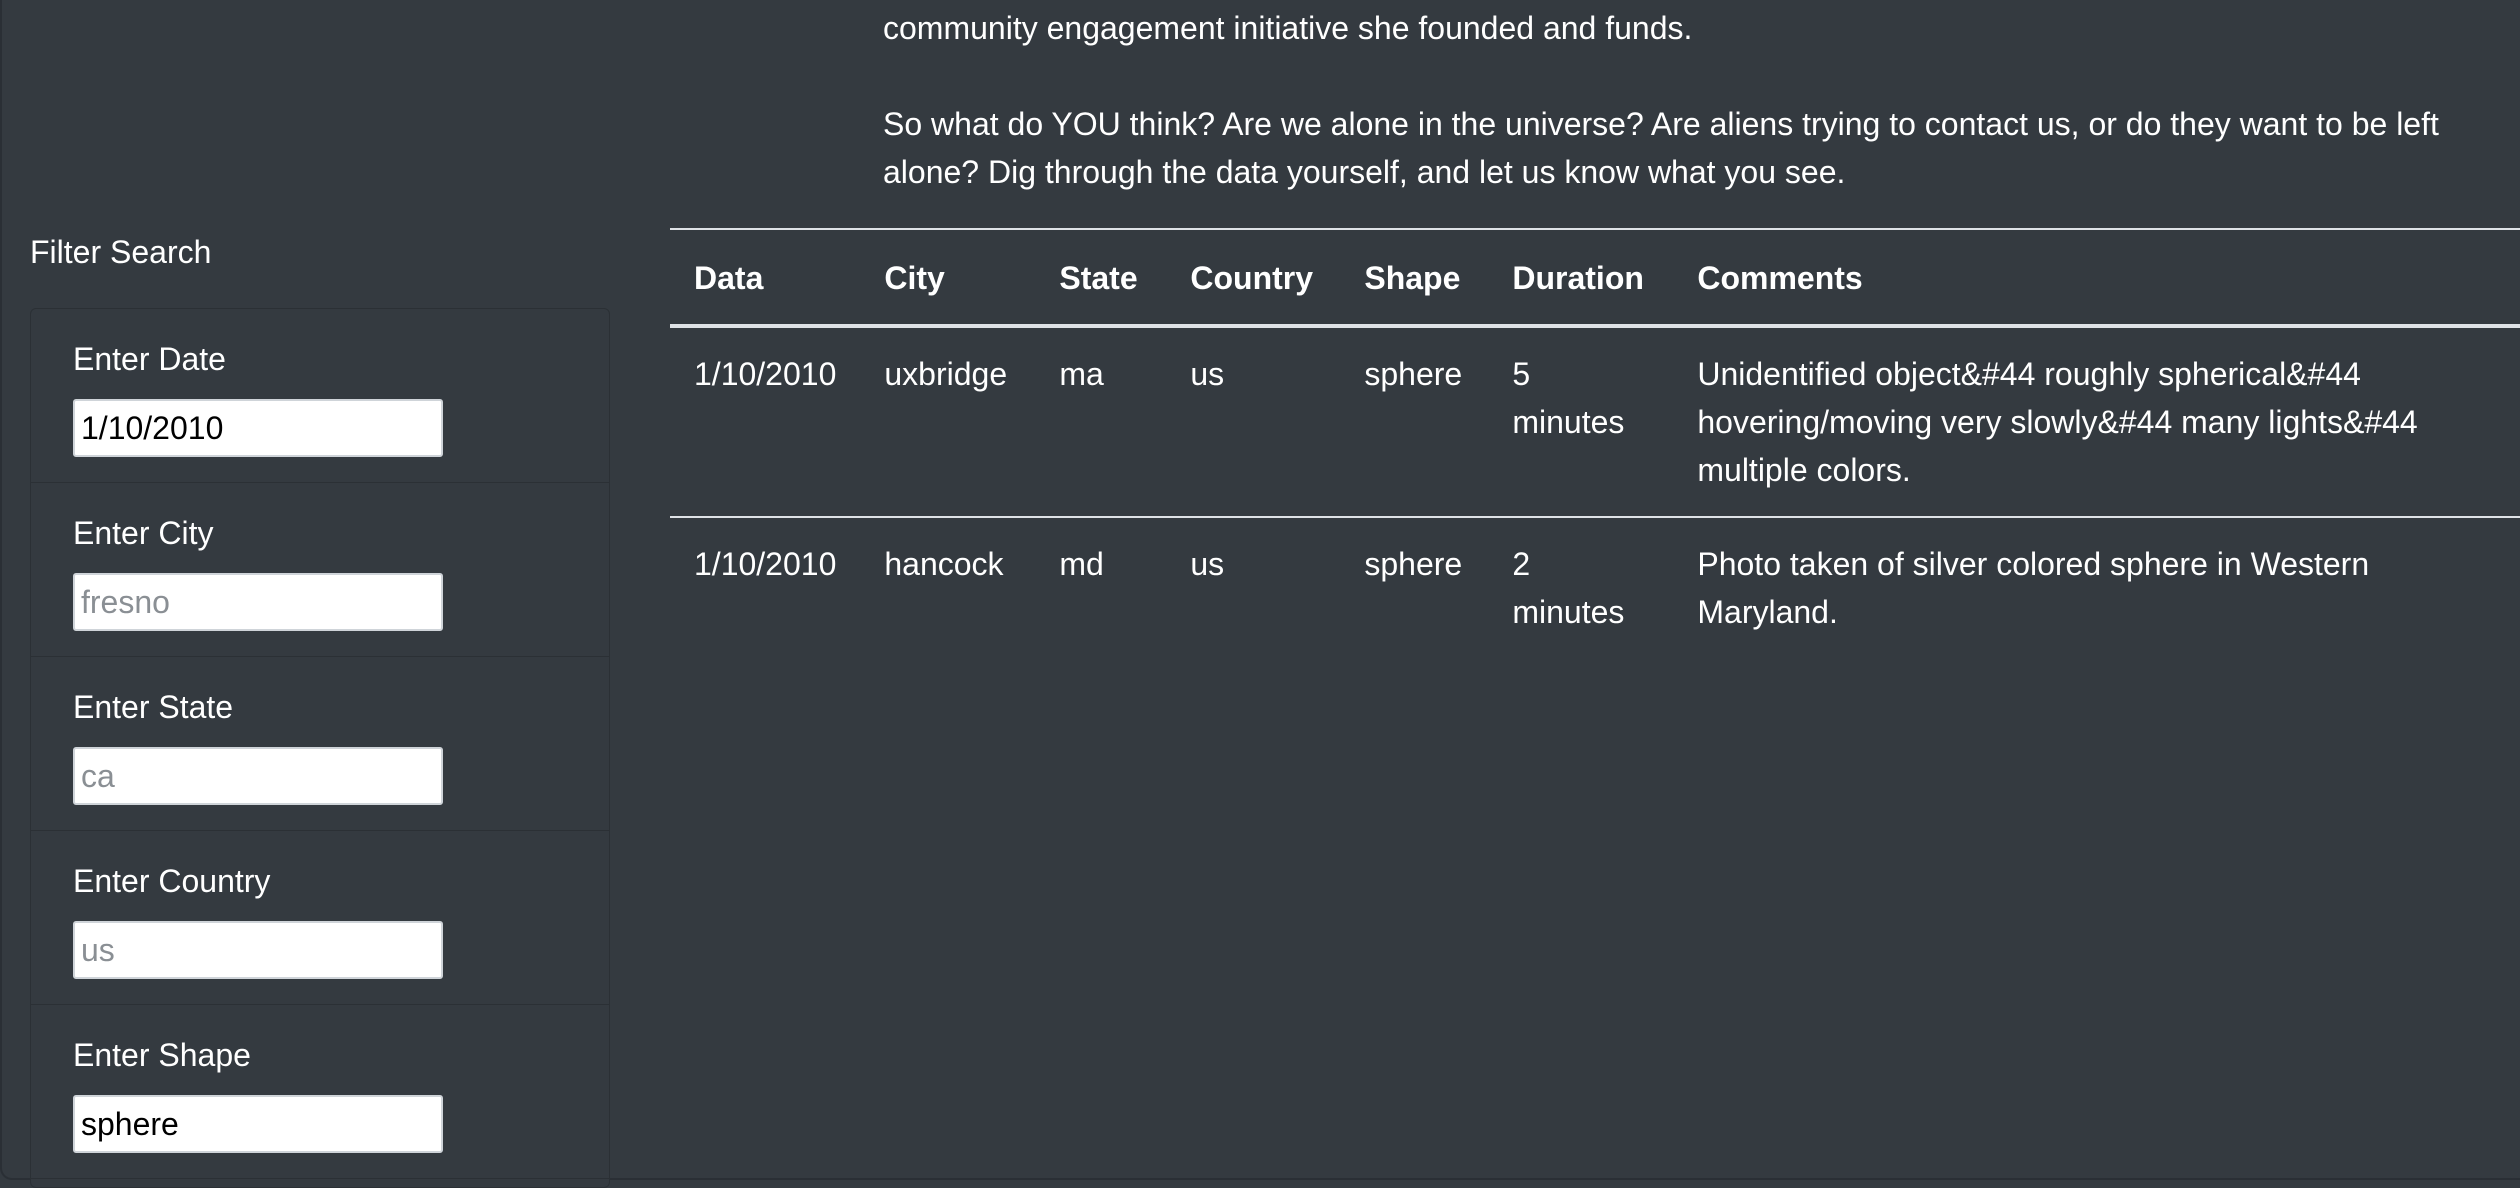 The width and height of the screenshot is (2520, 1188). I want to click on column-header-city: City, so click(948, 278).